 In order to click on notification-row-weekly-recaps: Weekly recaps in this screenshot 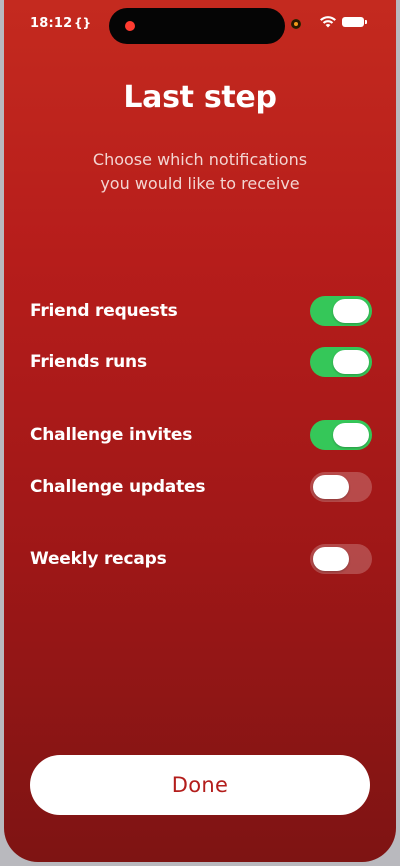, I will do `click(202, 560)`.